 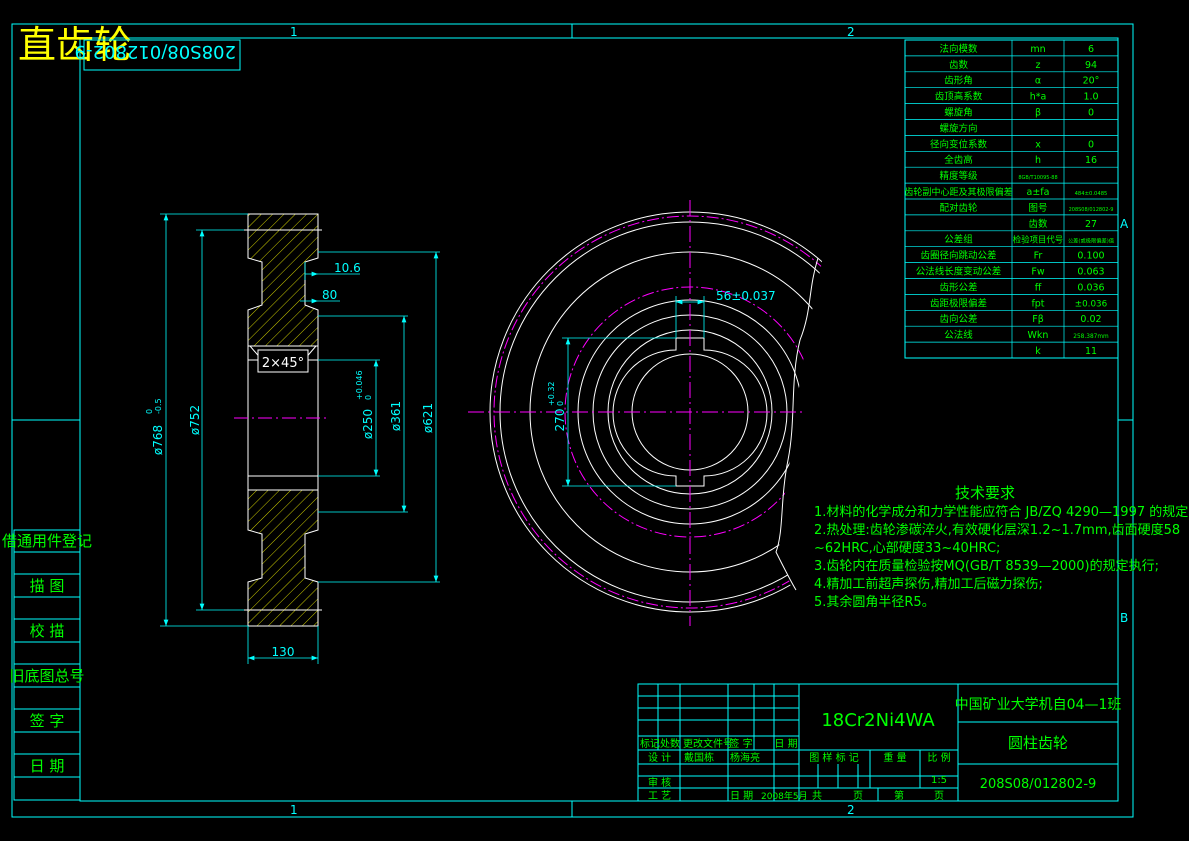 I want to click on tb-designer: 戴国栋, so click(x=699, y=757).